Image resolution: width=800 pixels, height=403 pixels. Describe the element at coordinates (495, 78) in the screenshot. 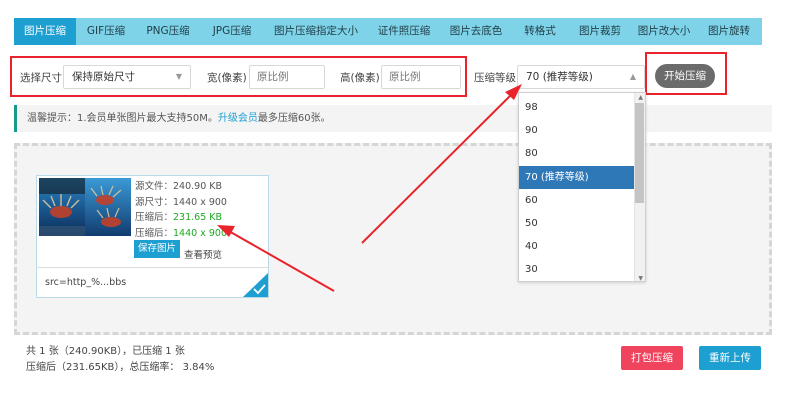

I see `level-label: 压缩等级` at that location.